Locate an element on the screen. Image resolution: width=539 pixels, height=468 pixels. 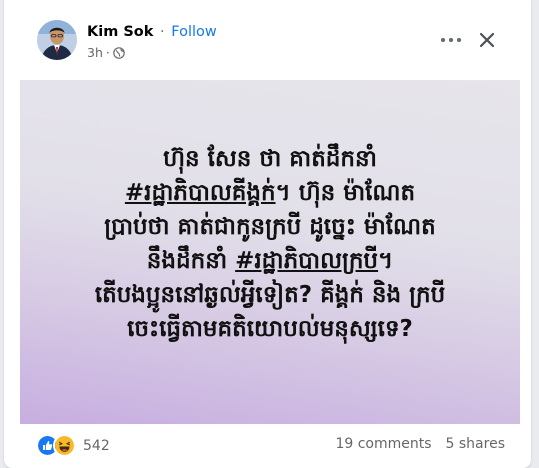
post-time: 3h is located at coordinates (95, 52).